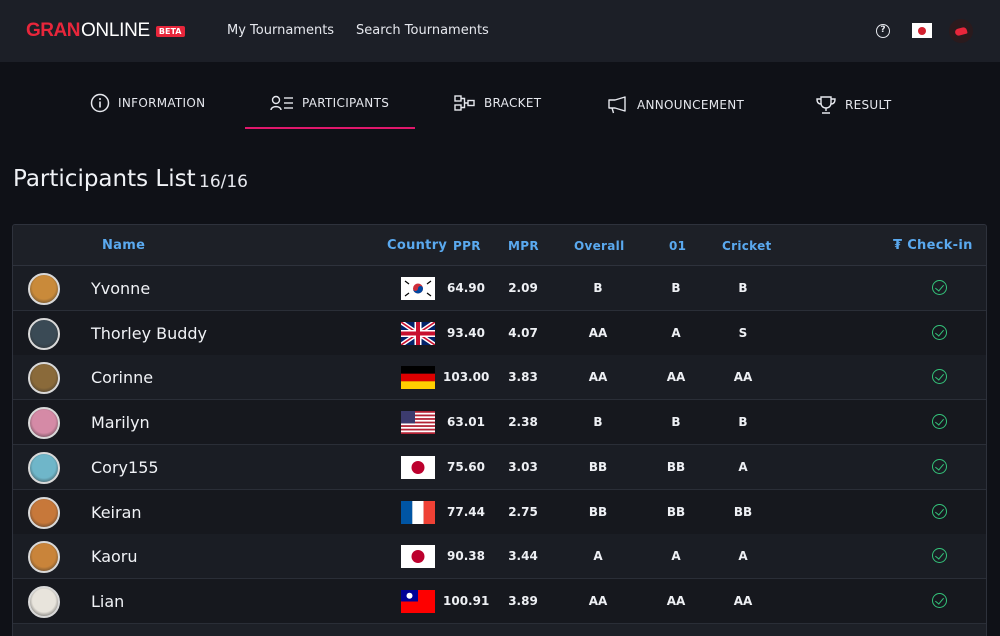  Describe the element at coordinates (499, 512) in the screenshot. I see `table-row: Keiran 77.44 2.75 BB BB BB` at that location.